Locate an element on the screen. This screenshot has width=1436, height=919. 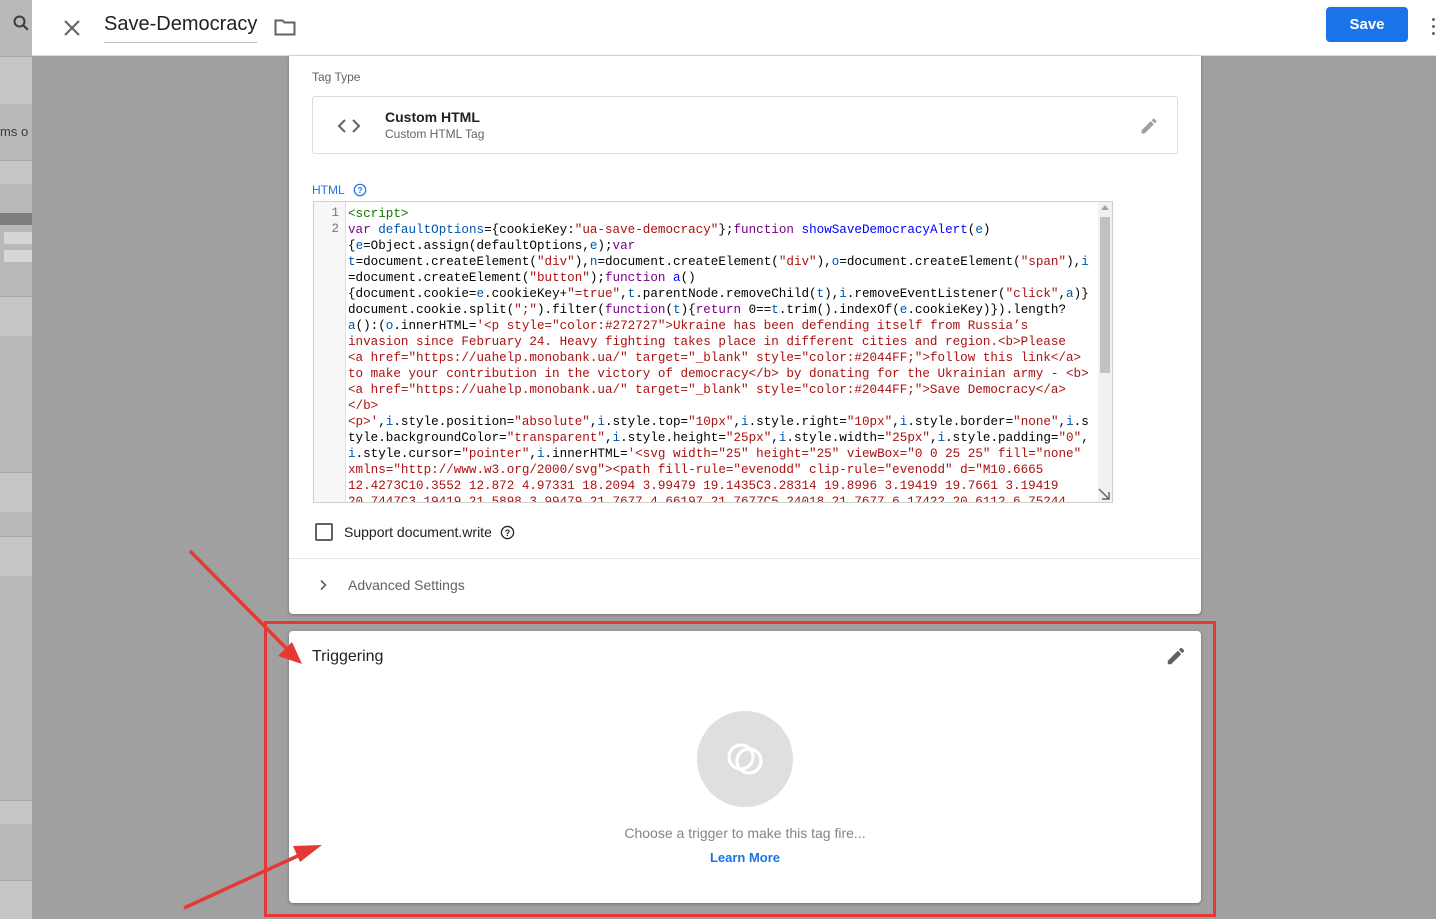
code-line: {e=Object.assign(defaultOptions,e);var is located at coordinates (492, 246).